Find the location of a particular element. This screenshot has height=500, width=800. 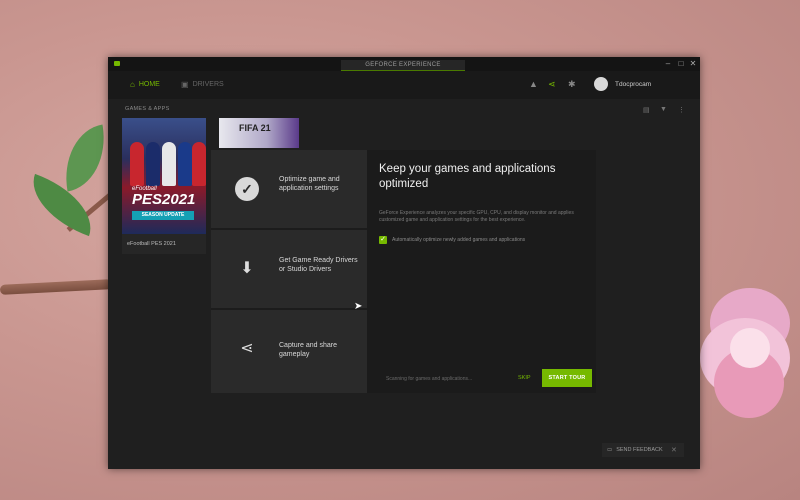

tab-home: ⌂ HOME is located at coordinates (145, 84).